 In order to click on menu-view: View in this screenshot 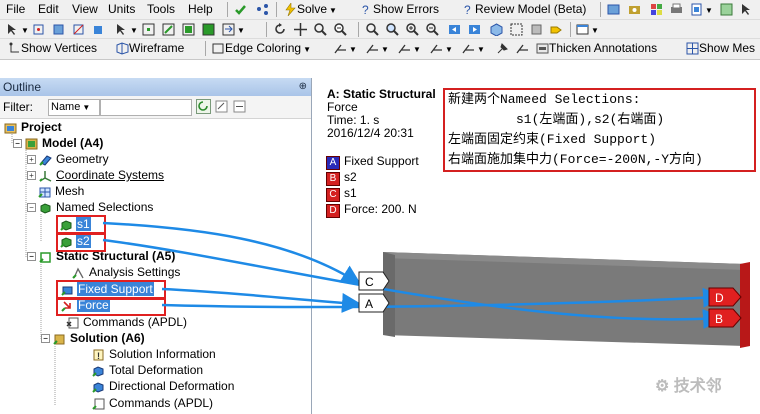, I will do `click(85, 9)`.